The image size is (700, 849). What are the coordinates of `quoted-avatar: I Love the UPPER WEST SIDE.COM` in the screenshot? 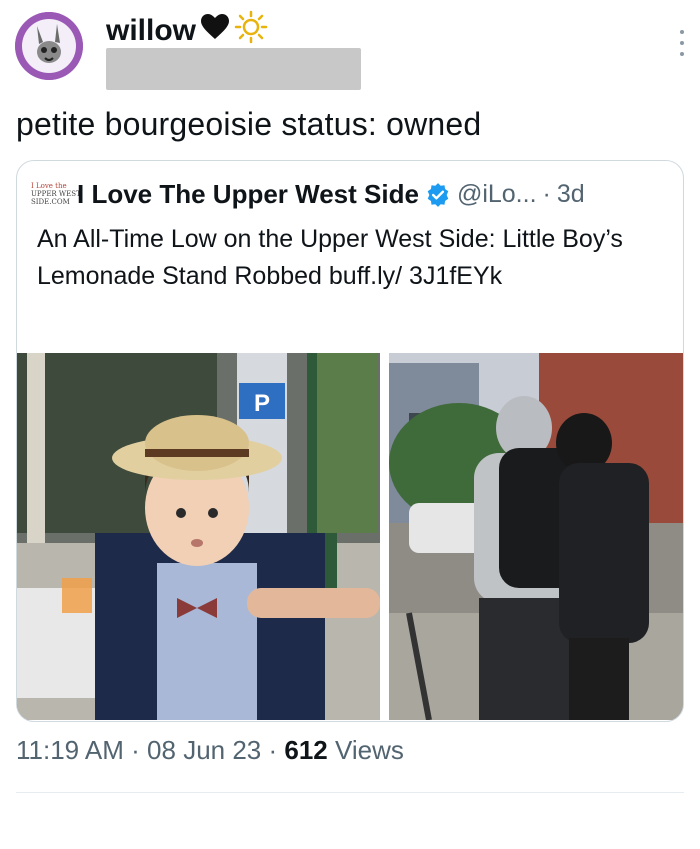 It's located at (56, 195).